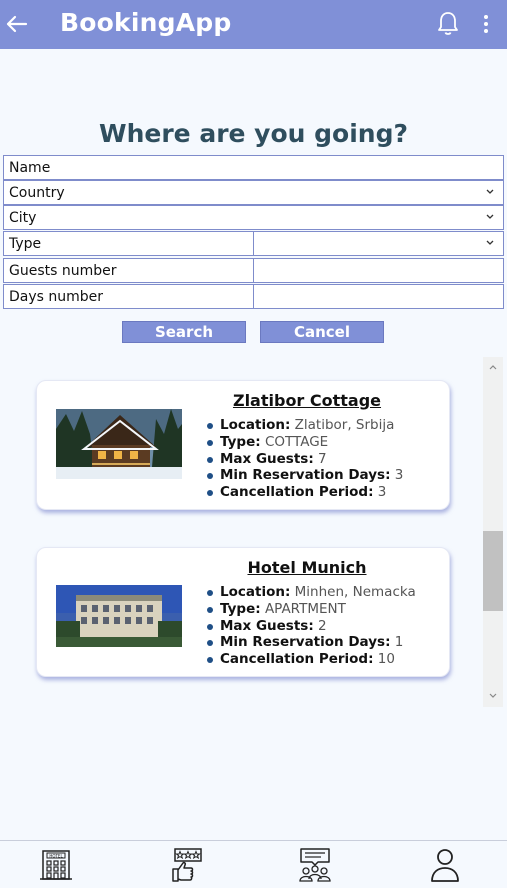 The width and height of the screenshot is (507, 888). What do you see at coordinates (253, 217) in the screenshot?
I see `city-select: City` at bounding box center [253, 217].